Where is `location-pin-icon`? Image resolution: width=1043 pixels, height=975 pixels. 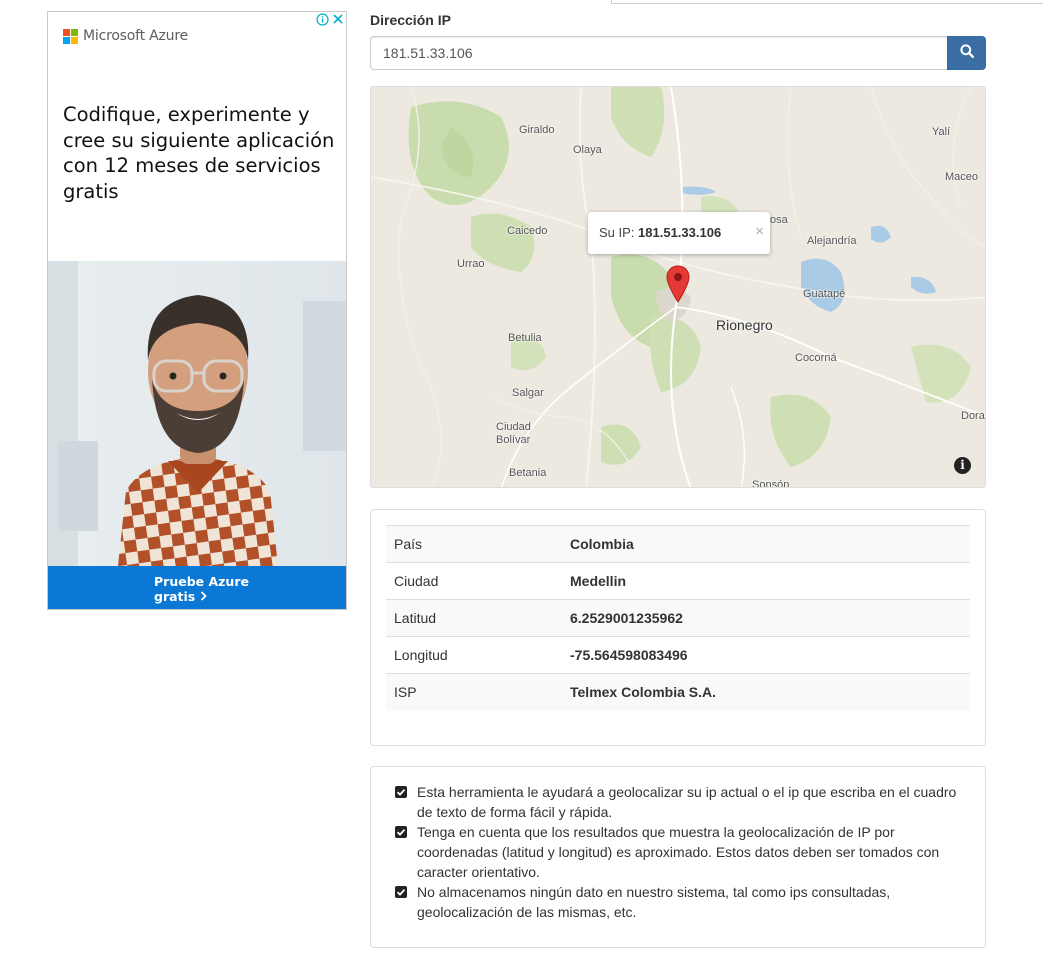
location-pin-icon is located at coordinates (678, 286).